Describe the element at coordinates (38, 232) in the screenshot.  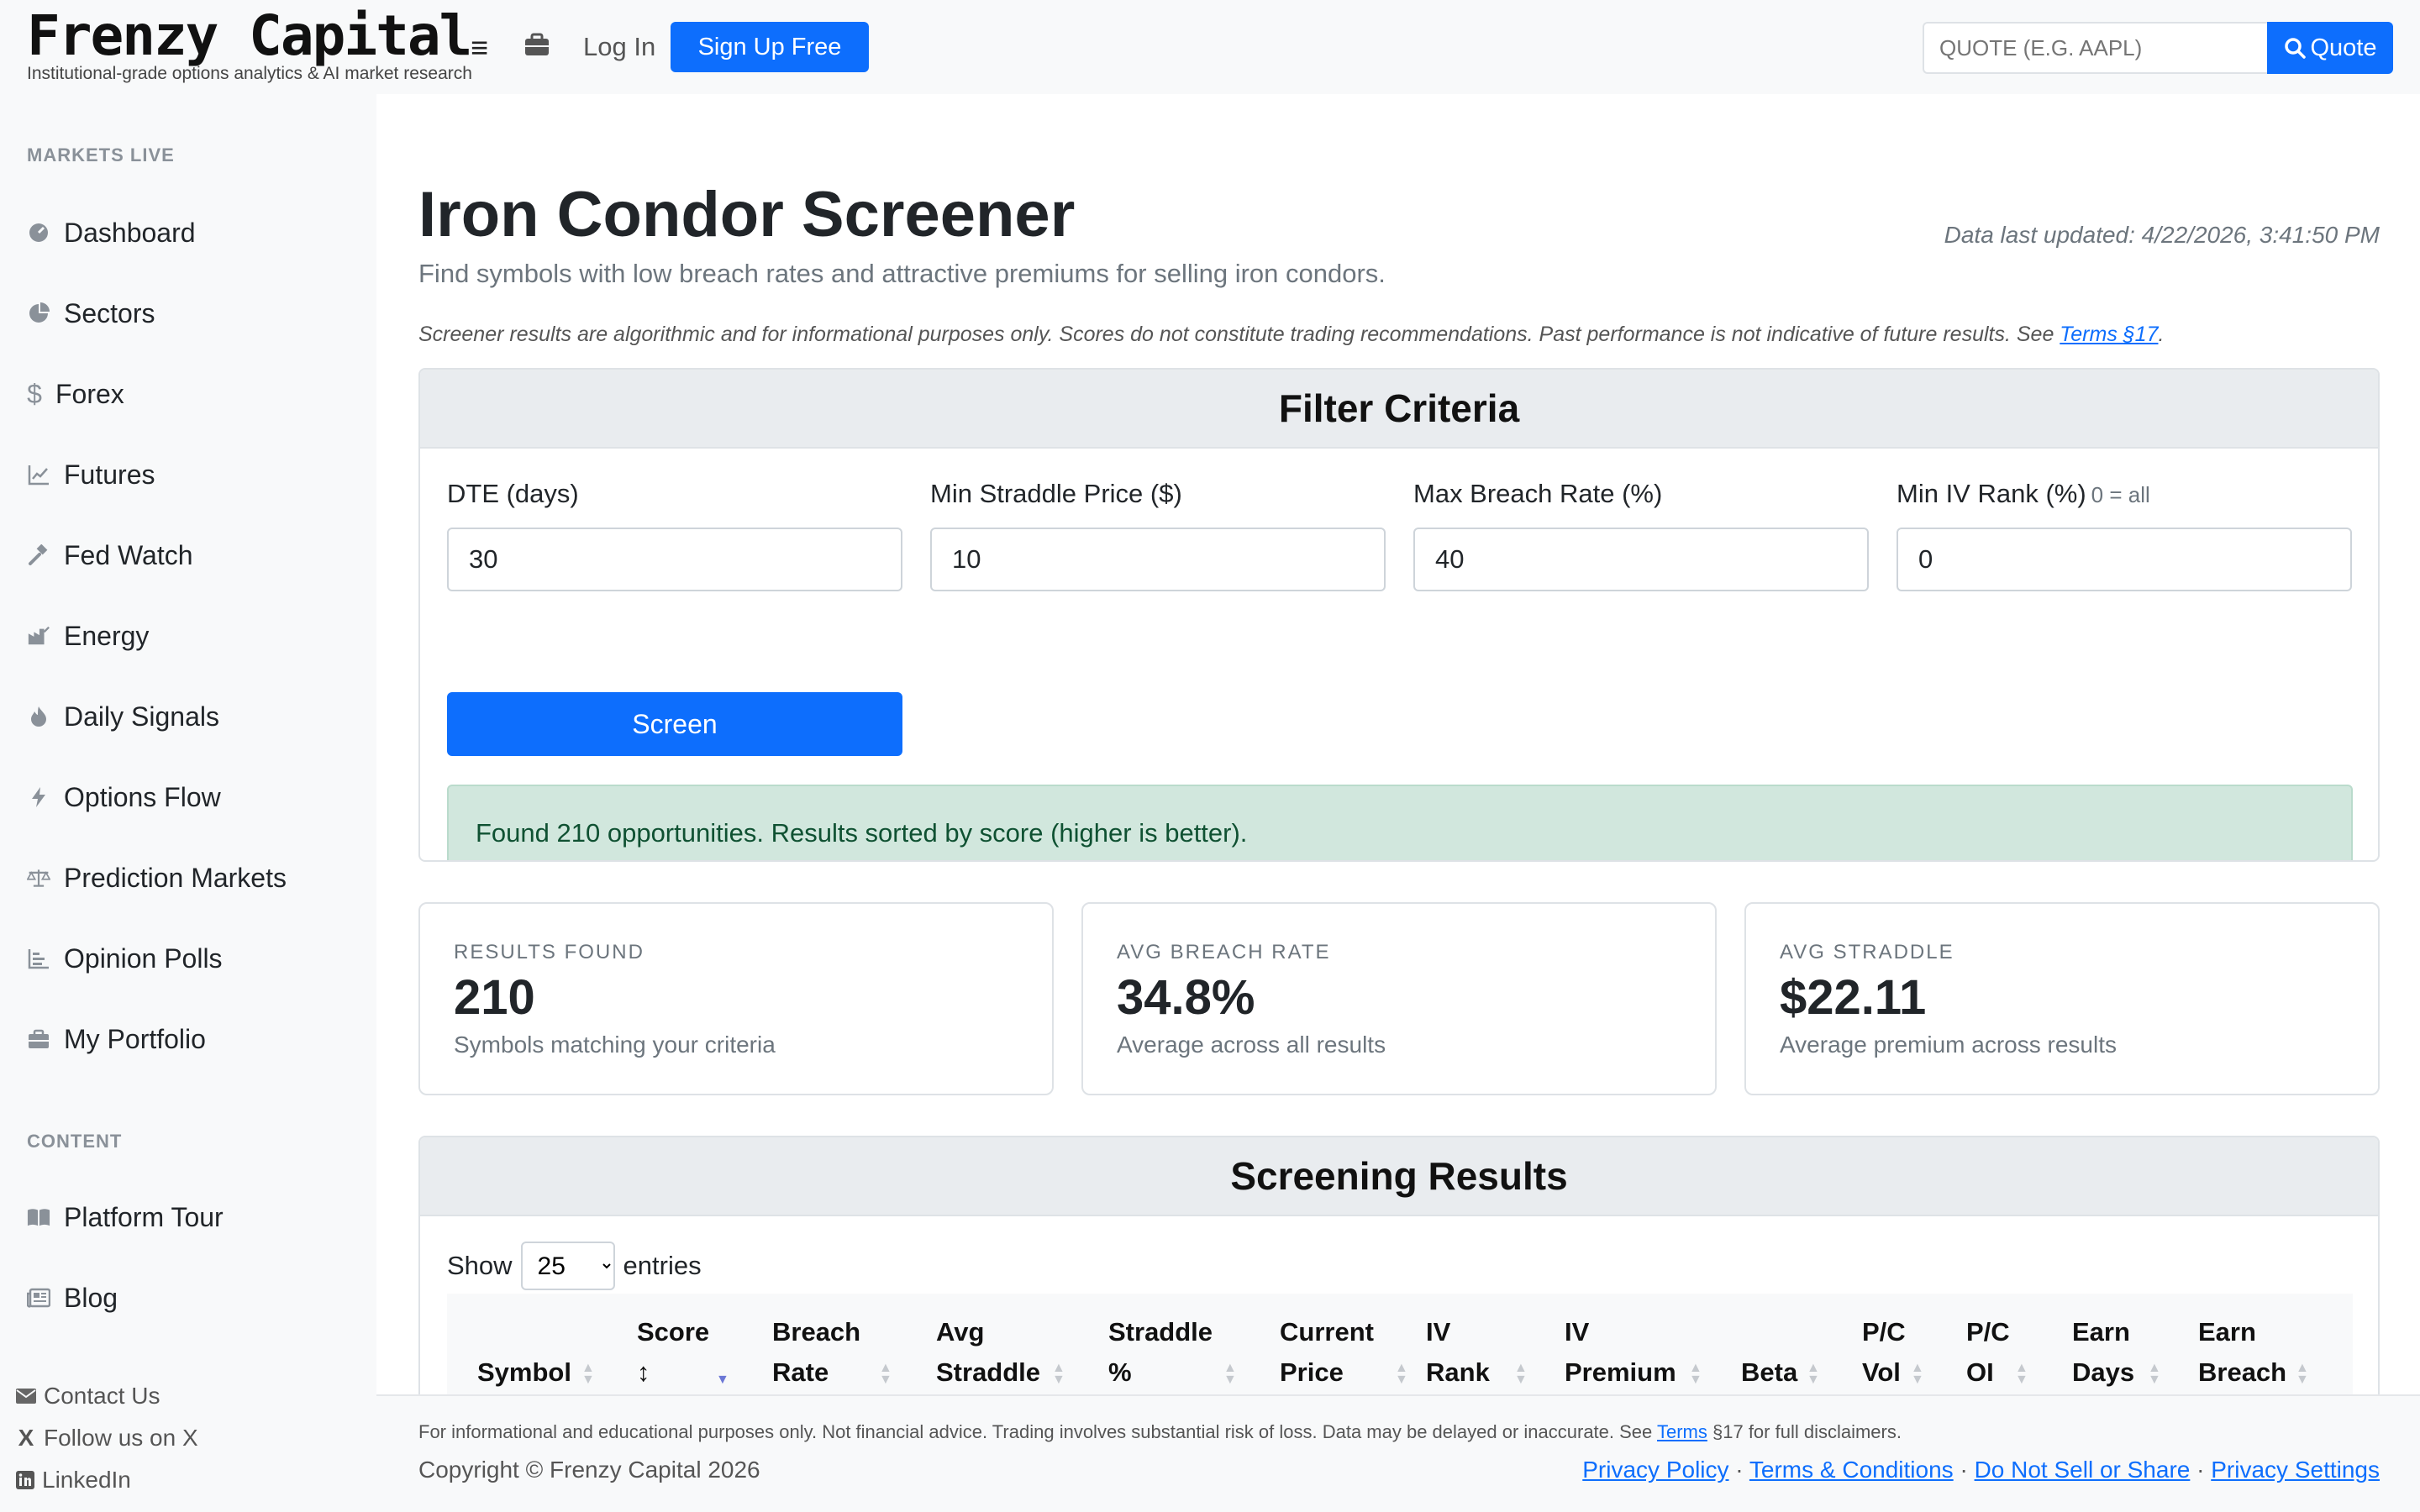
I see `dashboard-icon` at that location.